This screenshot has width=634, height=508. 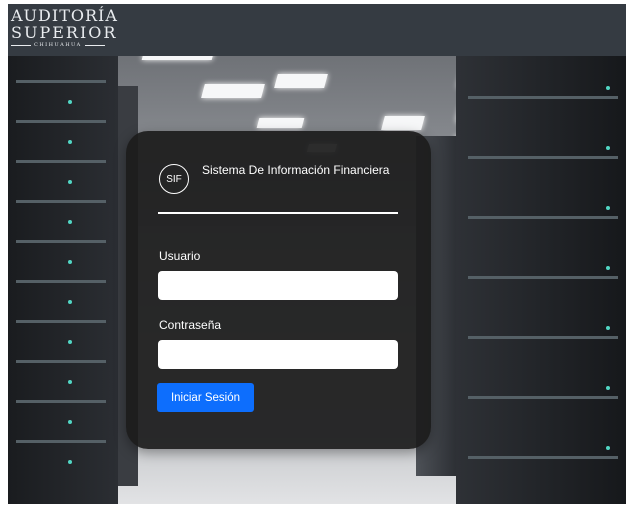 What do you see at coordinates (180, 256) in the screenshot?
I see `username-label: Usuario` at bounding box center [180, 256].